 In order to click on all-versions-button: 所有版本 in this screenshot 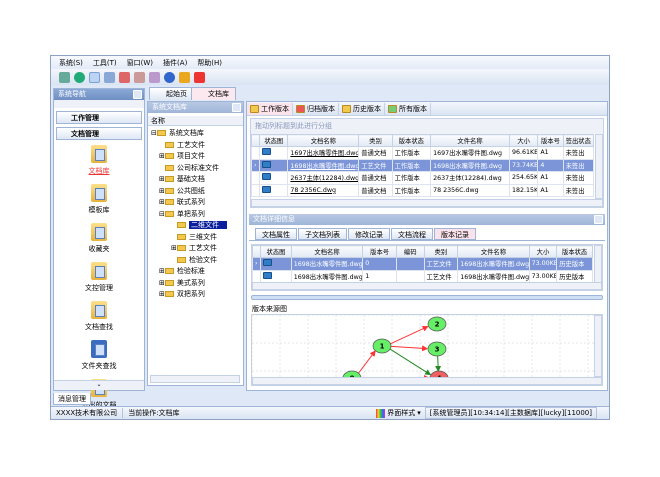, I will do `click(408, 108)`.